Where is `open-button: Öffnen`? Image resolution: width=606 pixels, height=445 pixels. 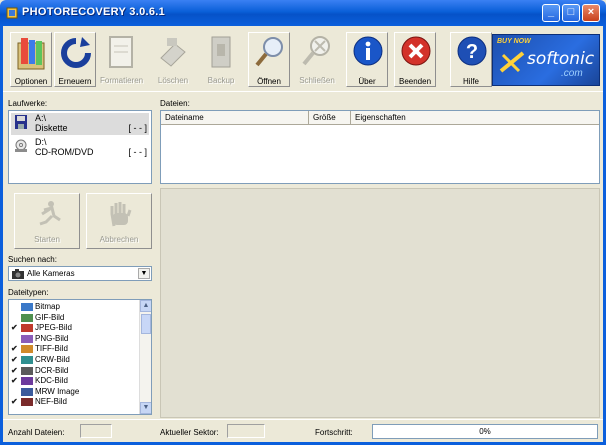
open-button: Öffnen is located at coordinates (269, 59).